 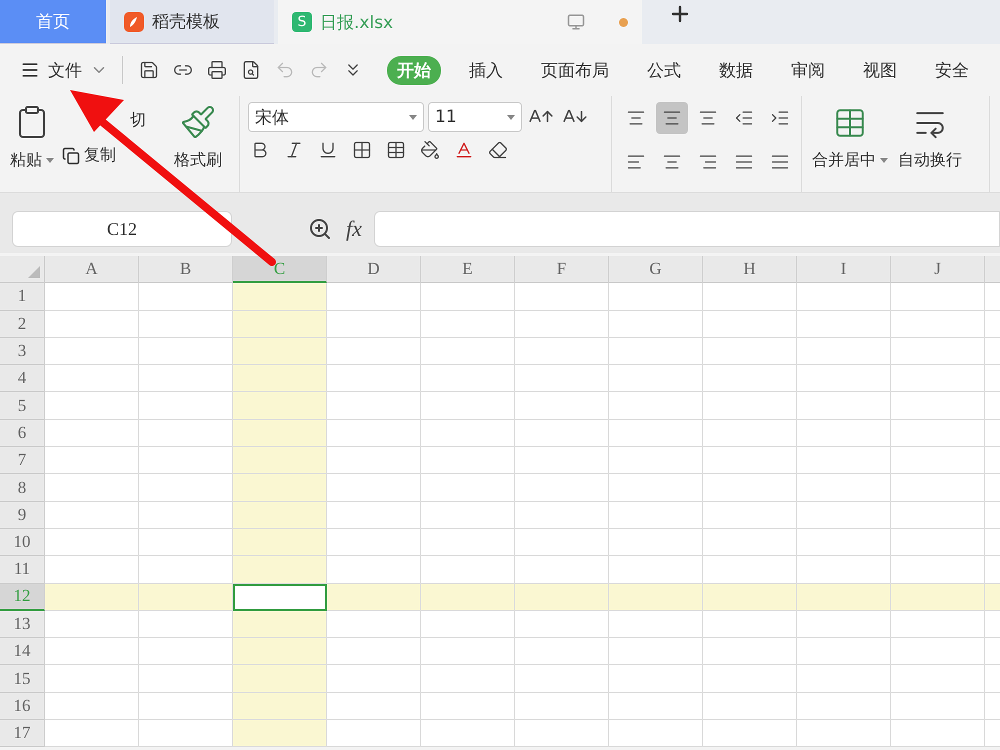 What do you see at coordinates (22, 570) in the screenshot?
I see `row-header: 11` at bounding box center [22, 570].